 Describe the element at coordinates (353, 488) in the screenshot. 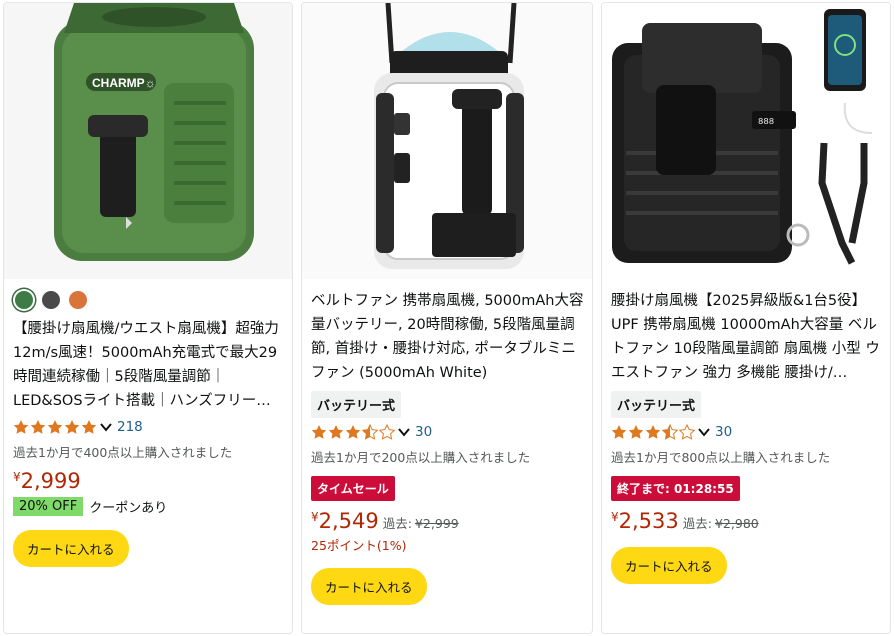

I see `deal-badge: タイムセール` at that location.